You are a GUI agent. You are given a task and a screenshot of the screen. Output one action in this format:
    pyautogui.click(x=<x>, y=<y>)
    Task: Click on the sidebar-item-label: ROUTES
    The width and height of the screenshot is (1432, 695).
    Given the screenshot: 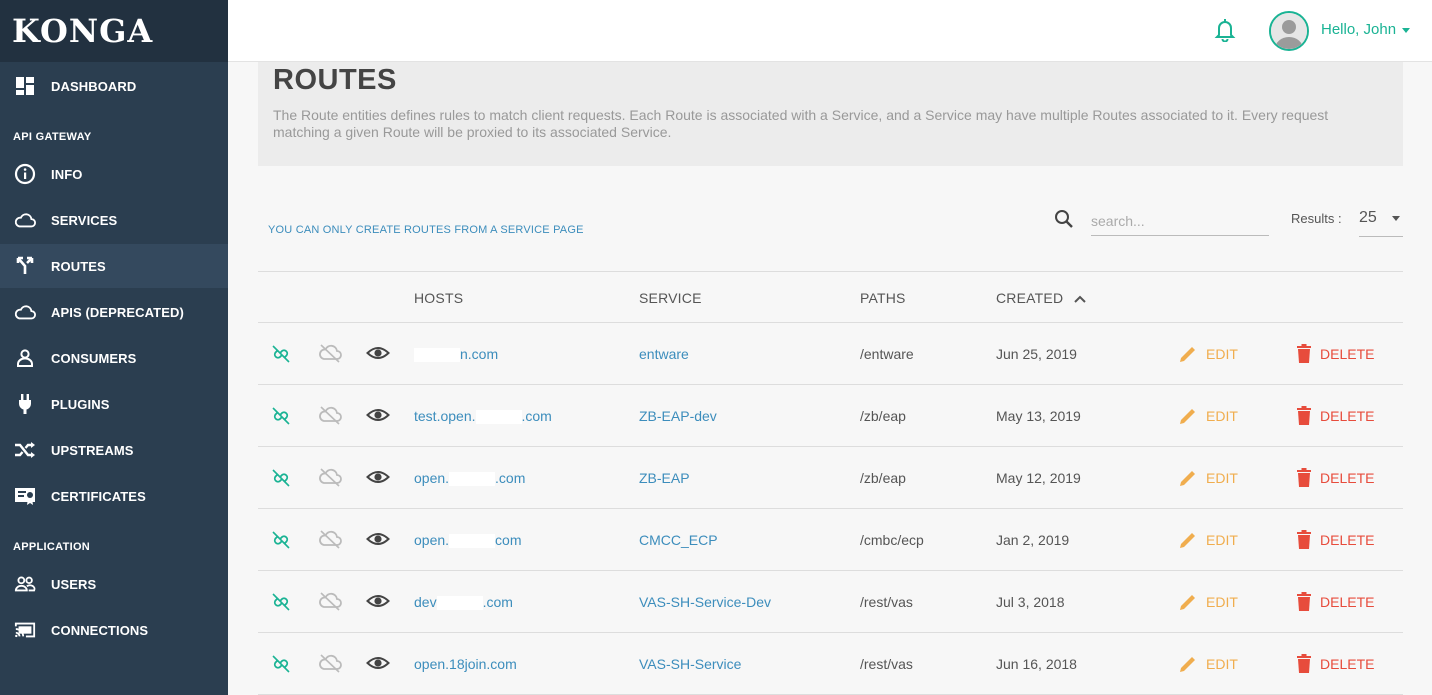 What is the action you would take?
    pyautogui.click(x=78, y=266)
    